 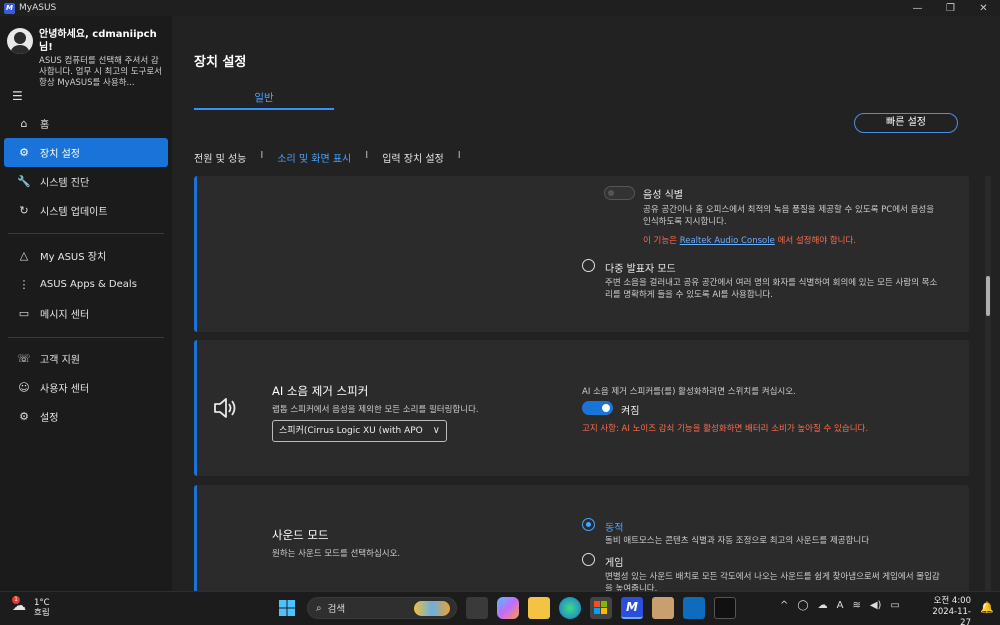 What do you see at coordinates (784, 605) in the screenshot?
I see `tray-chevron-icon: ^` at bounding box center [784, 605].